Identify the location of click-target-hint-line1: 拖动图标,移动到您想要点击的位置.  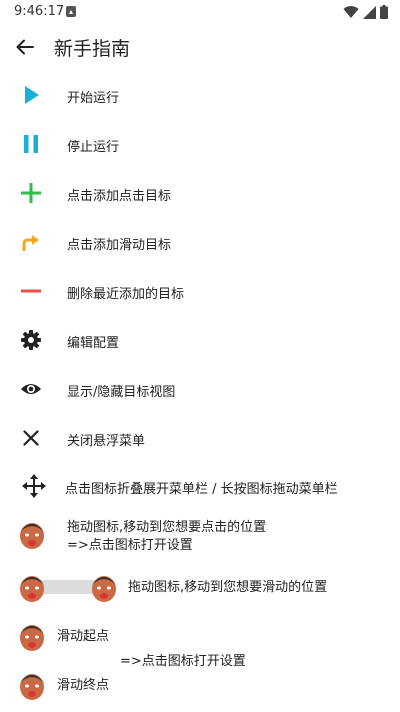
(167, 527).